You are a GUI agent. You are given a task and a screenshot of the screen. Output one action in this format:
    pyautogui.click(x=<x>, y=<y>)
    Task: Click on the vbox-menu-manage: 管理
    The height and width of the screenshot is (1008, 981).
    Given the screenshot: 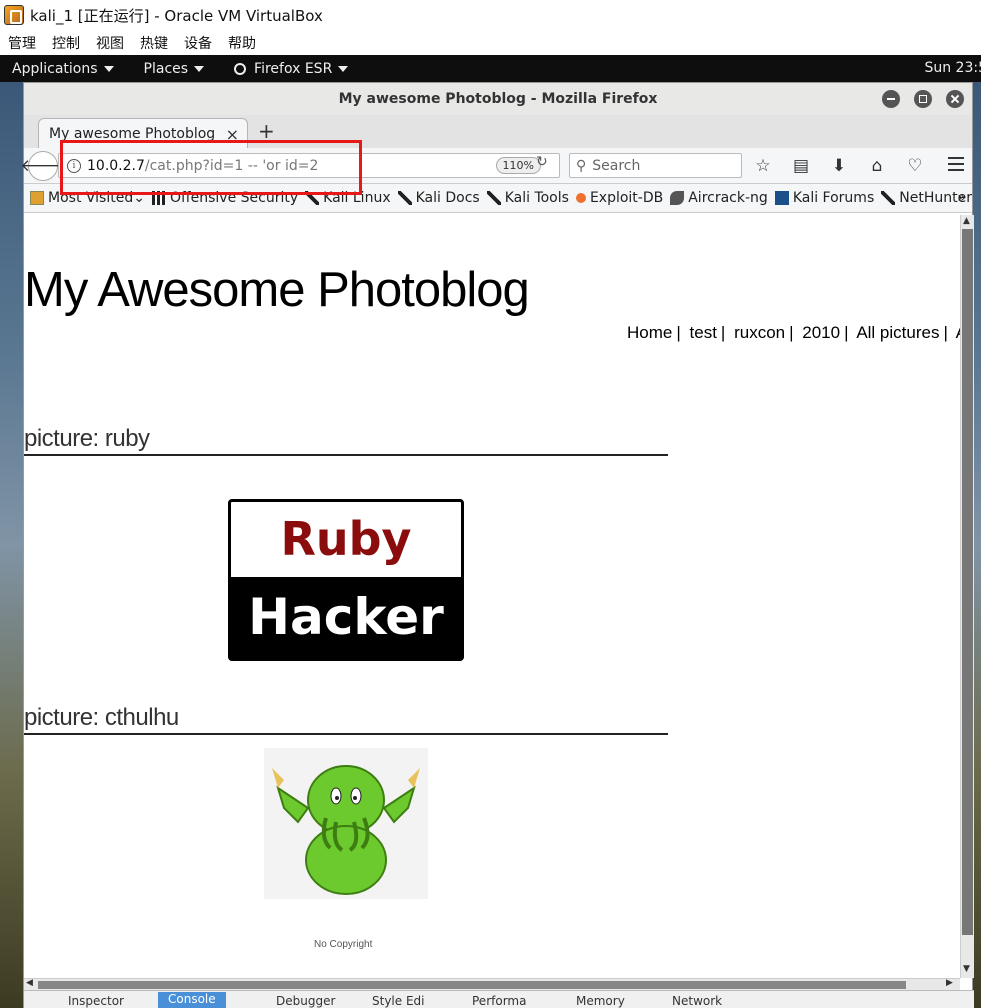 What is the action you would take?
    pyautogui.click(x=22, y=43)
    